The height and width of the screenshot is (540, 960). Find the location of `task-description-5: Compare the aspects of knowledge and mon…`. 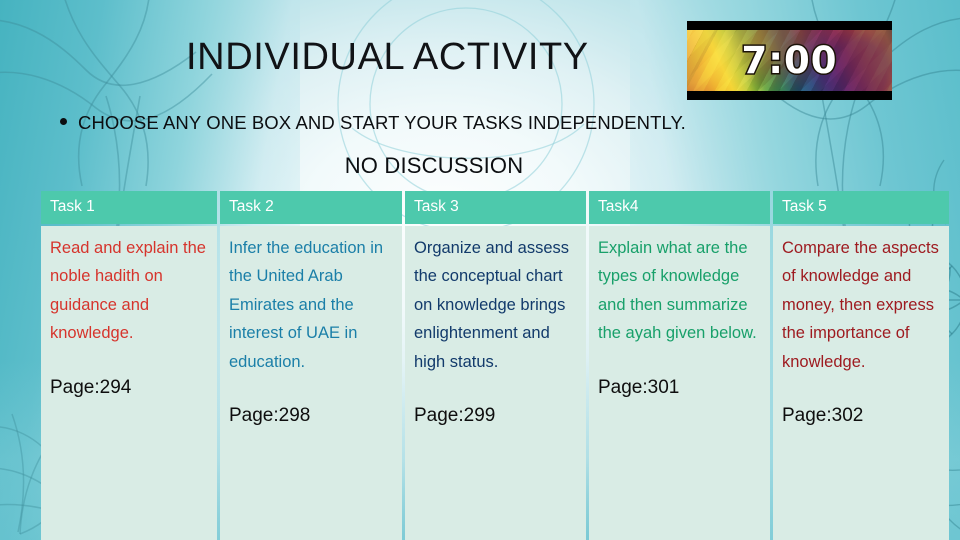

task-description-5: Compare the aspects of knowledge and mon… is located at coordinates (860, 305).